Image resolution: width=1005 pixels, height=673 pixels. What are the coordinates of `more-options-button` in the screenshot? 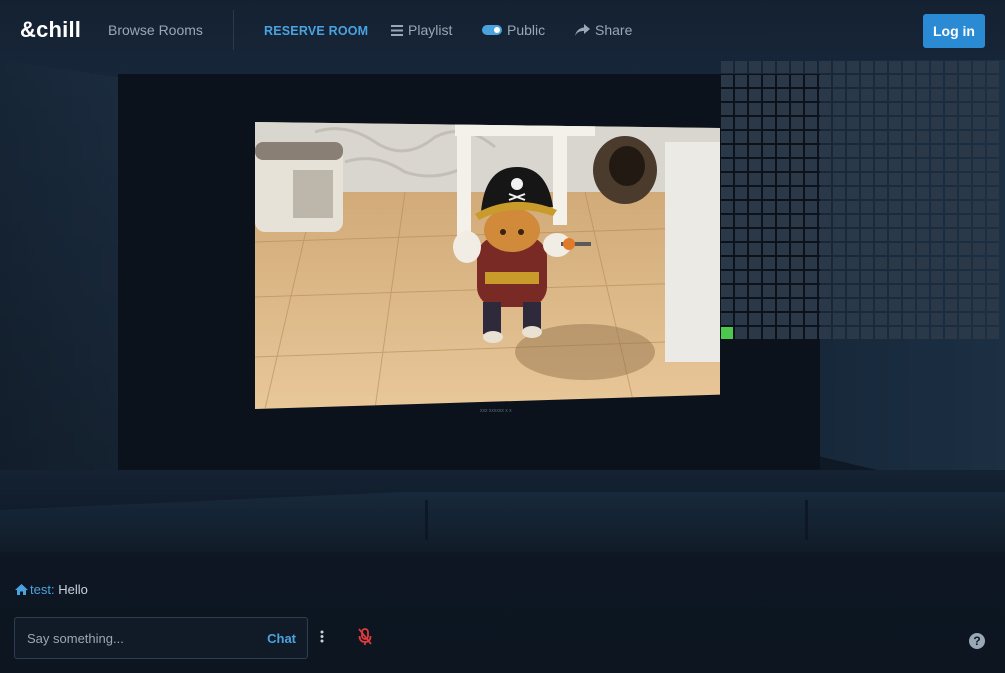 It's located at (322, 637).